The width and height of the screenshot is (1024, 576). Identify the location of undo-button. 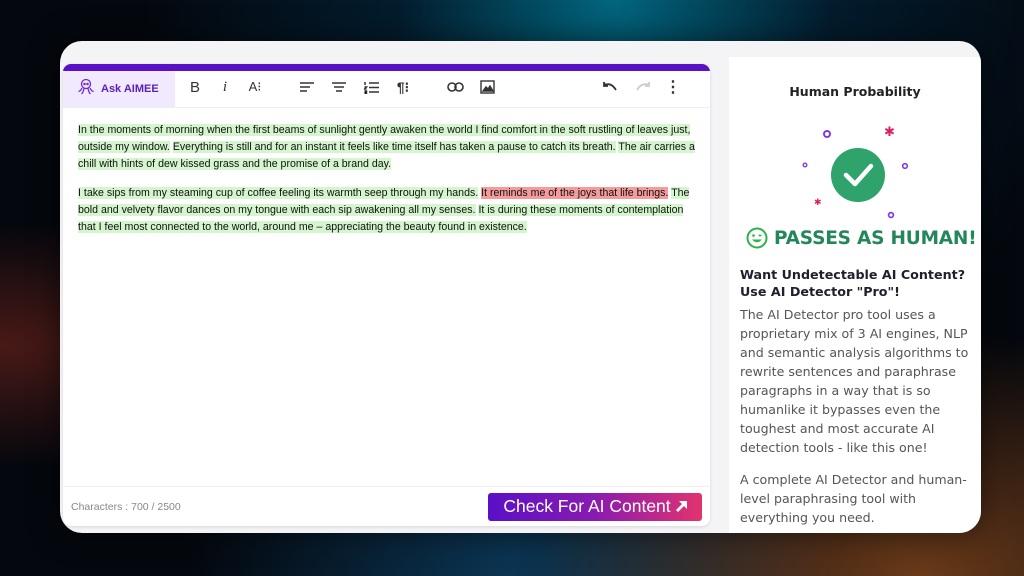
(610, 87).